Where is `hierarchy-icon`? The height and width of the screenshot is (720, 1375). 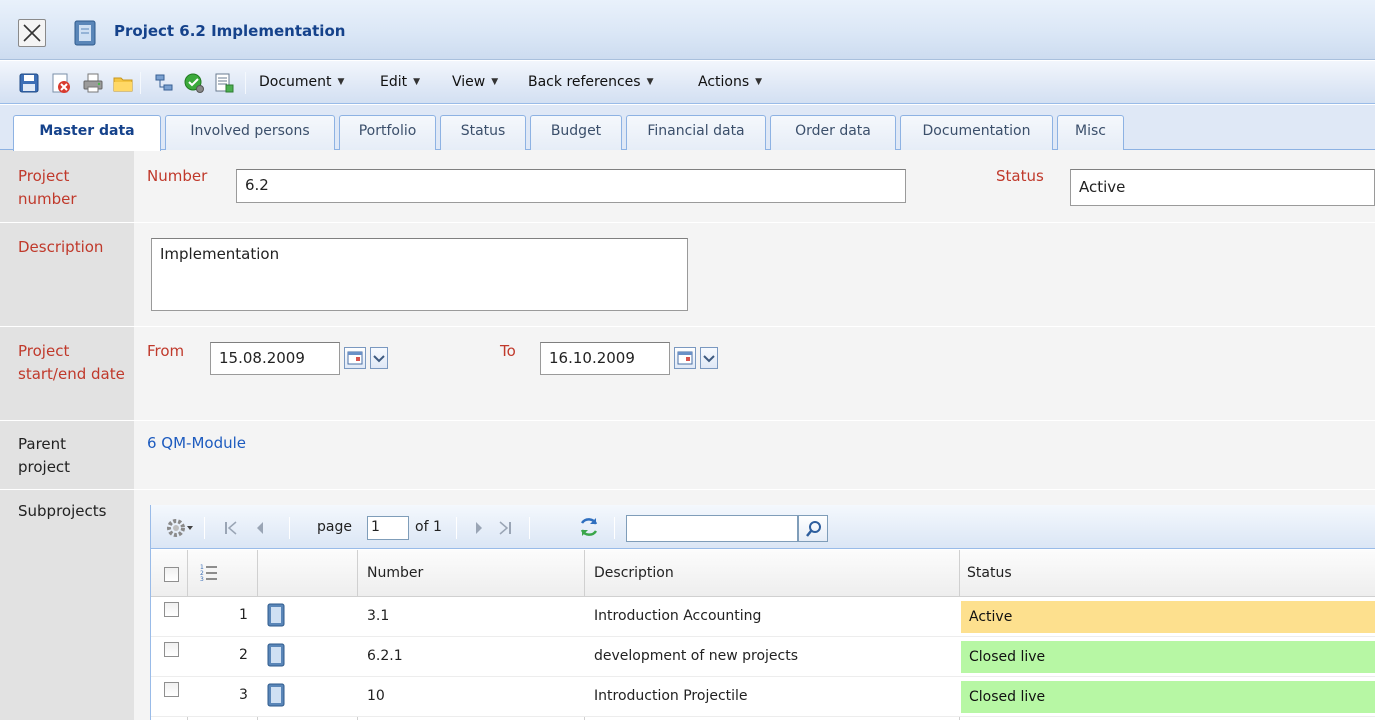
hierarchy-icon is located at coordinates (164, 83).